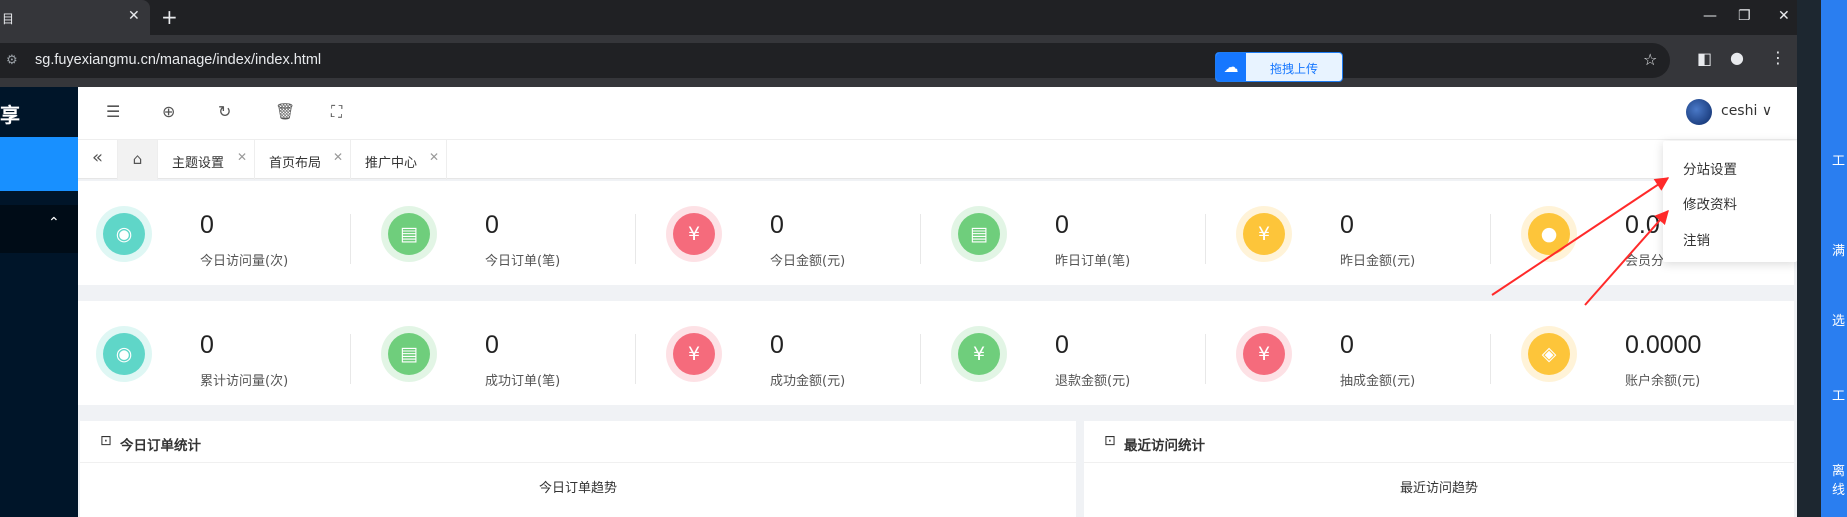 The width and height of the screenshot is (1847, 517). What do you see at coordinates (1642, 225) in the screenshot?
I see `stat-value: 0.0` at bounding box center [1642, 225].